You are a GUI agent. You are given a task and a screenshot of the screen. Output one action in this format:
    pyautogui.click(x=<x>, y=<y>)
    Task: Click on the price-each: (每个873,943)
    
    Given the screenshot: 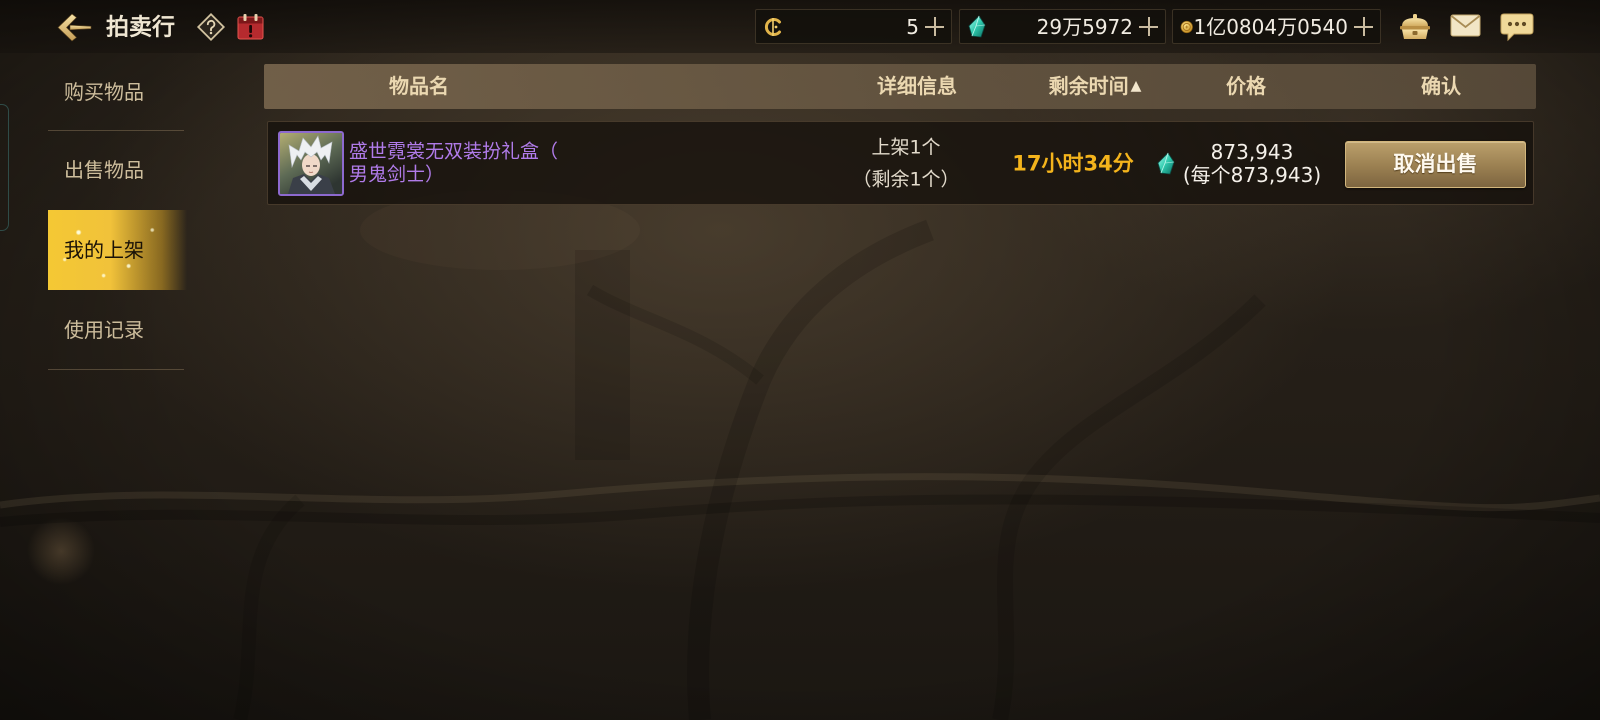 What is the action you would take?
    pyautogui.click(x=1252, y=175)
    